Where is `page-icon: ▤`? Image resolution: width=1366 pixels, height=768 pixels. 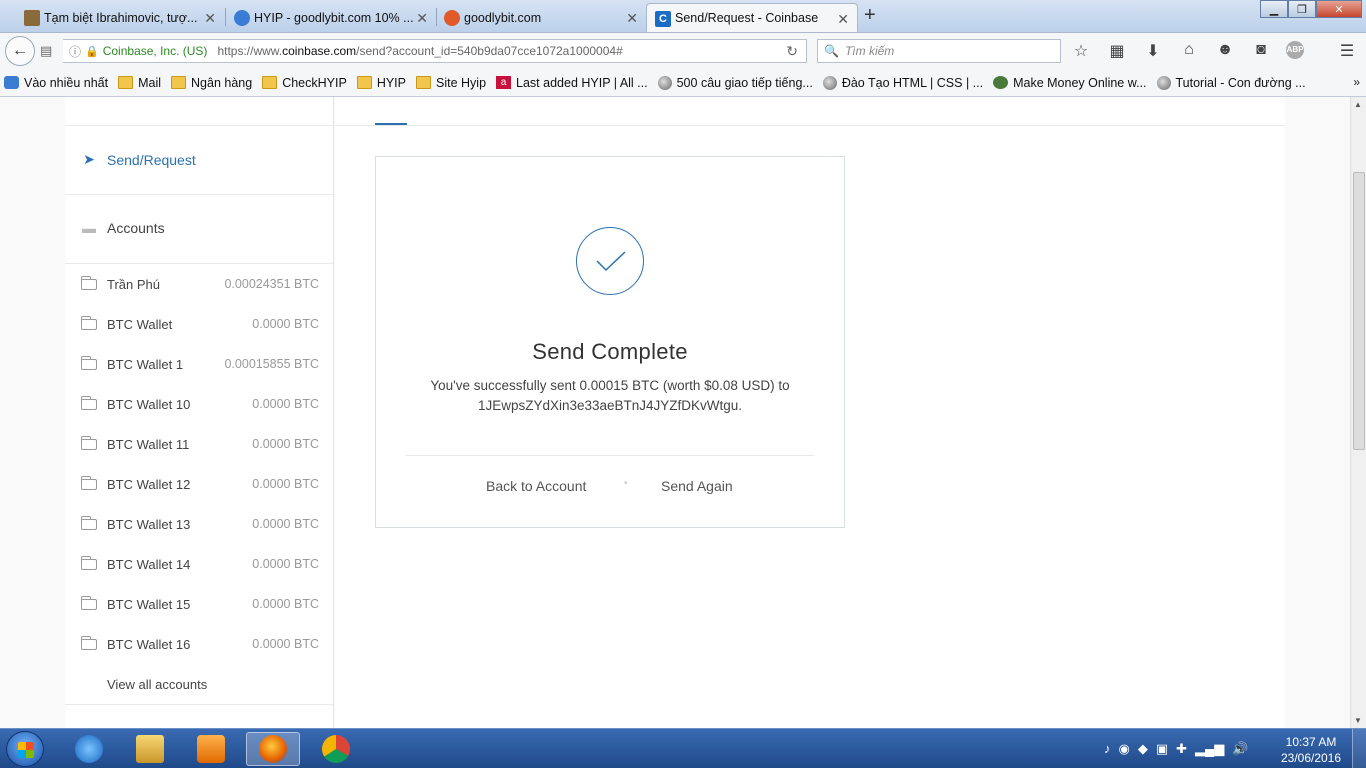 page-icon: ▤ is located at coordinates (46, 50).